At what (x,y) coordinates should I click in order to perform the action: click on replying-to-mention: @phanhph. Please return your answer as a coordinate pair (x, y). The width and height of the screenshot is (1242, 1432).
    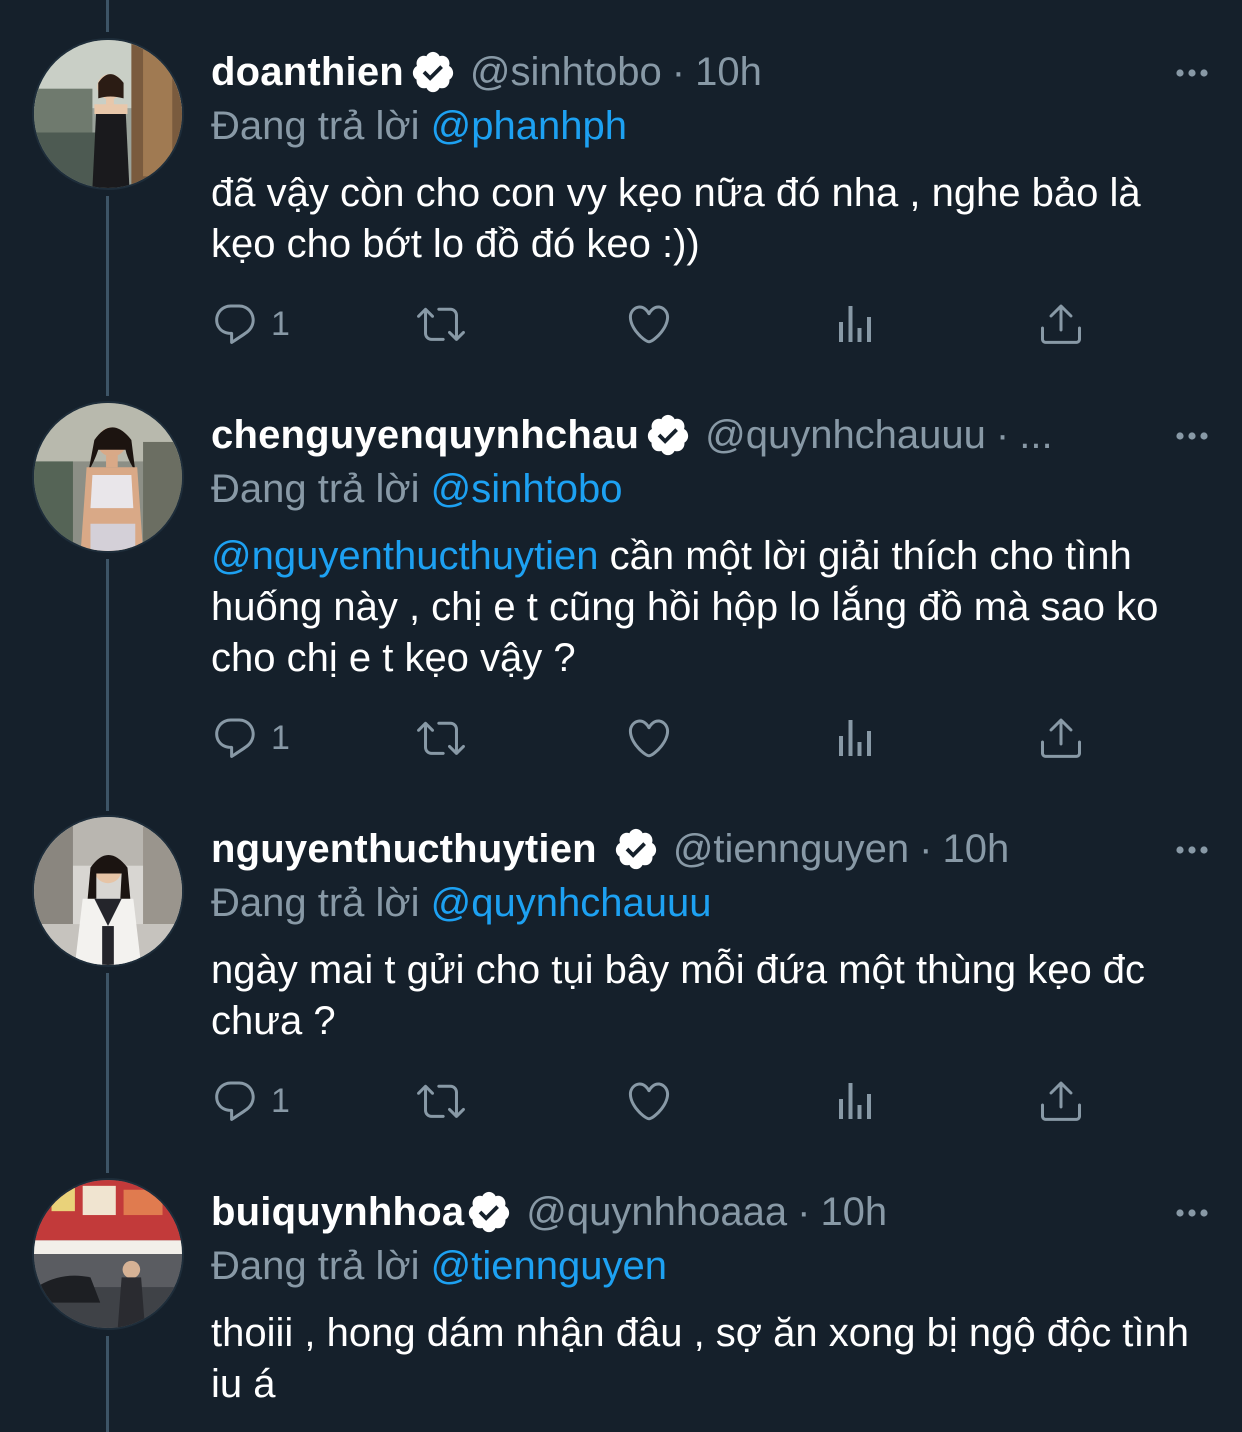
    Looking at the image, I should click on (529, 126).